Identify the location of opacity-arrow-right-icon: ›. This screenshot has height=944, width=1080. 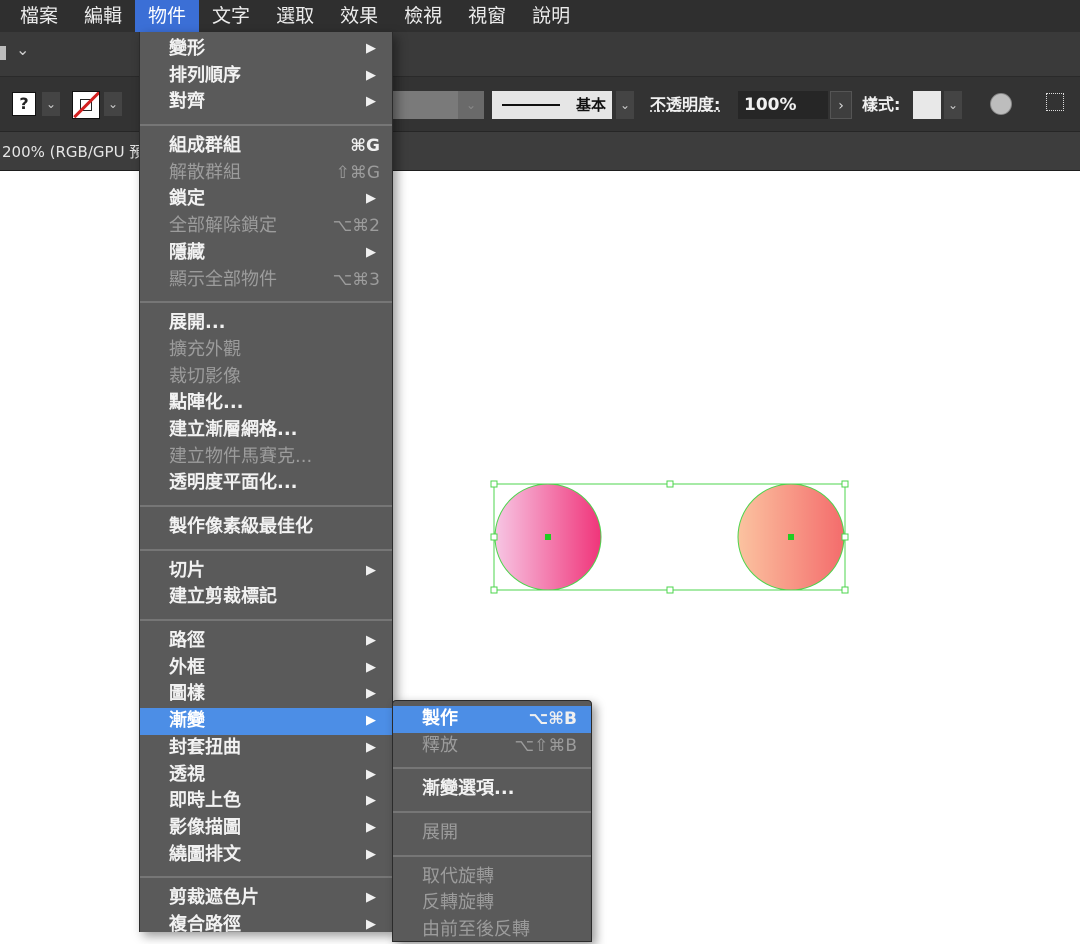
(841, 105).